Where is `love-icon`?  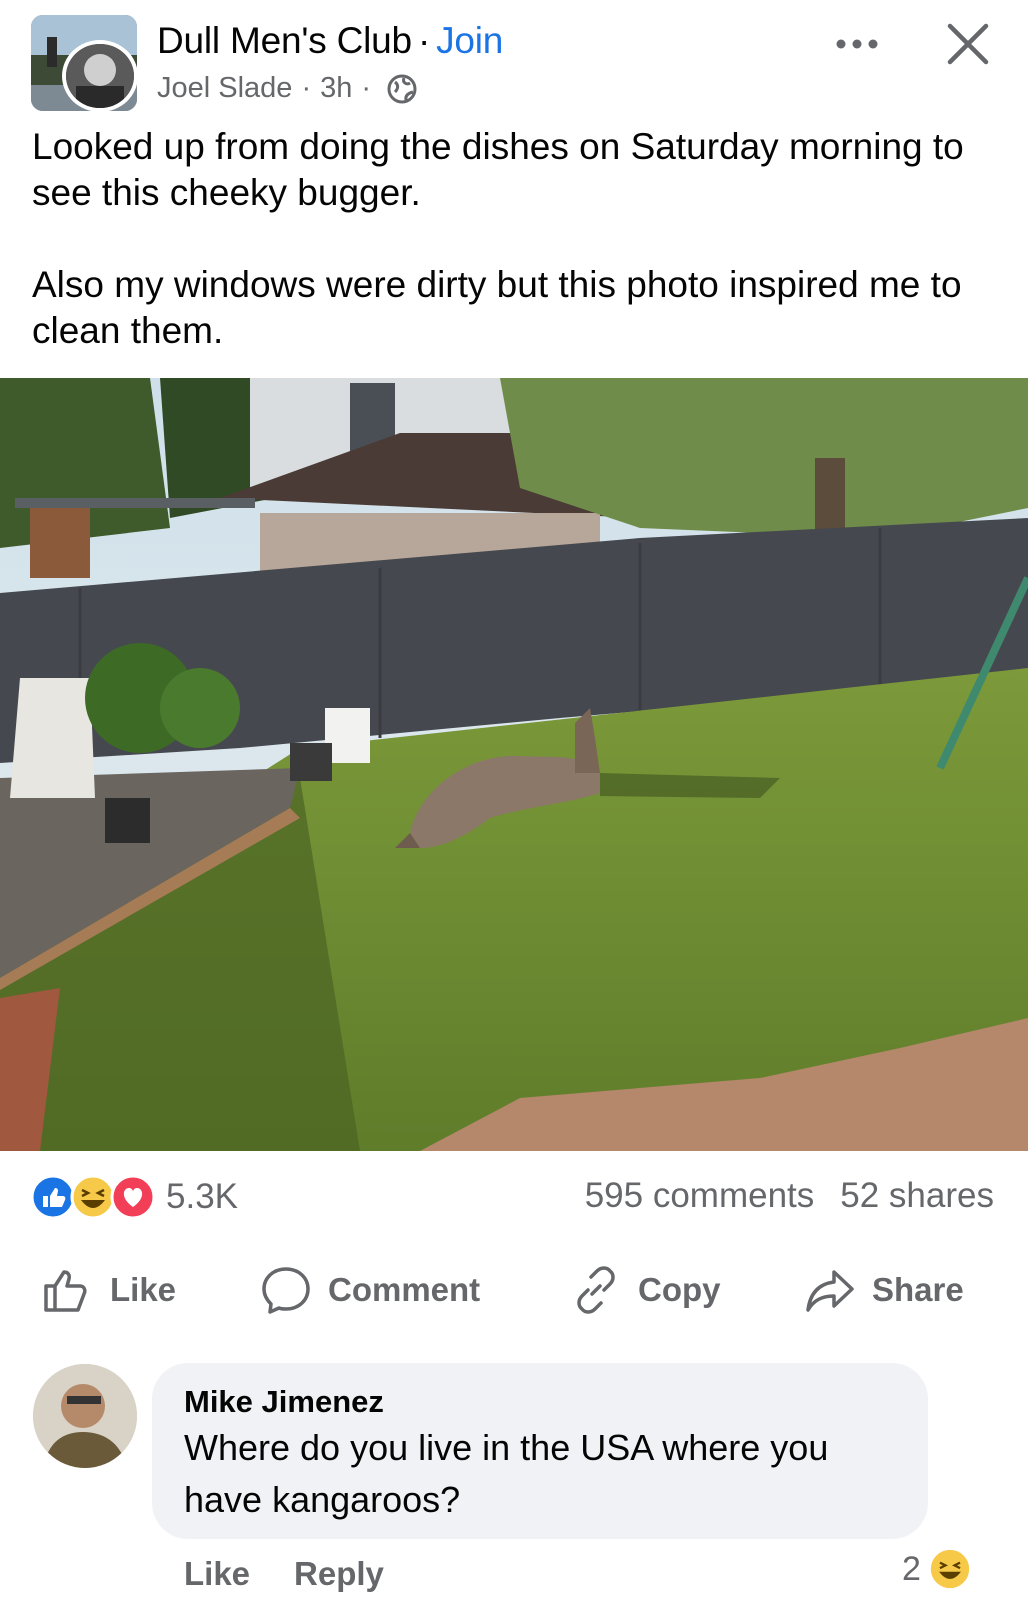
love-icon is located at coordinates (133, 1197).